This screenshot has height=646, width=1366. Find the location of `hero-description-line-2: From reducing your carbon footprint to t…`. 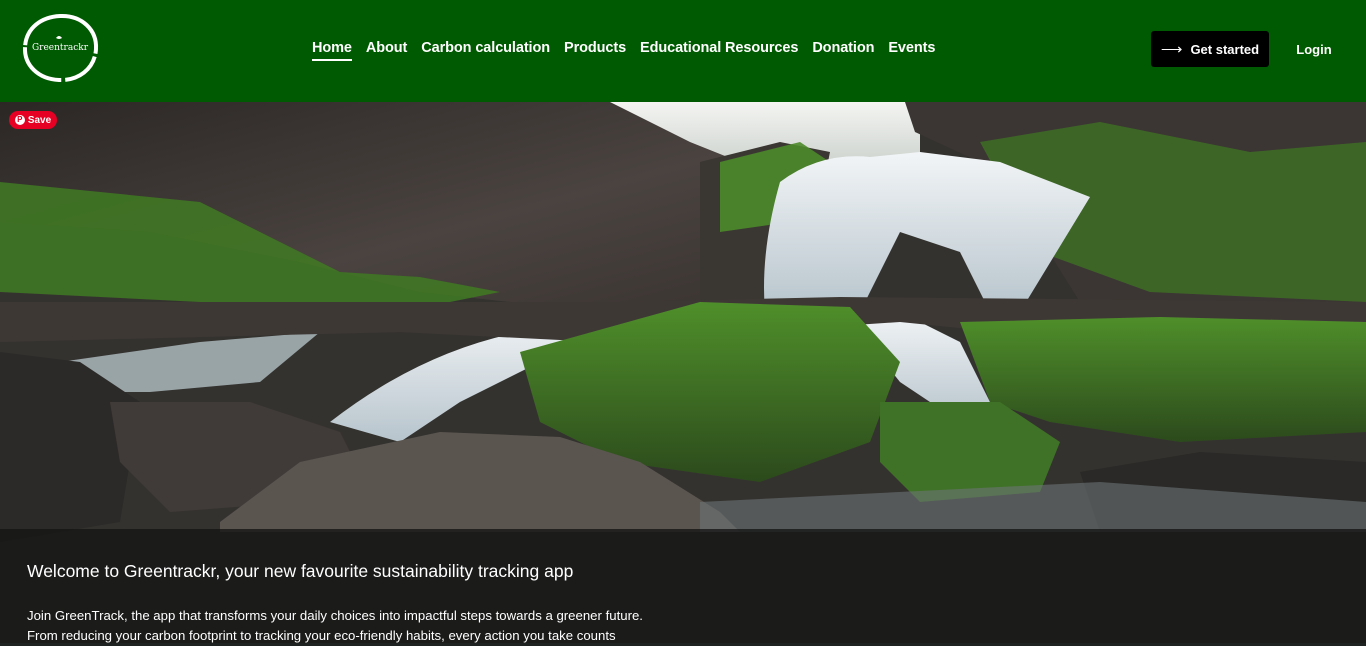

hero-description-line-2: From reducing your carbon footprint to t… is located at coordinates (321, 635).